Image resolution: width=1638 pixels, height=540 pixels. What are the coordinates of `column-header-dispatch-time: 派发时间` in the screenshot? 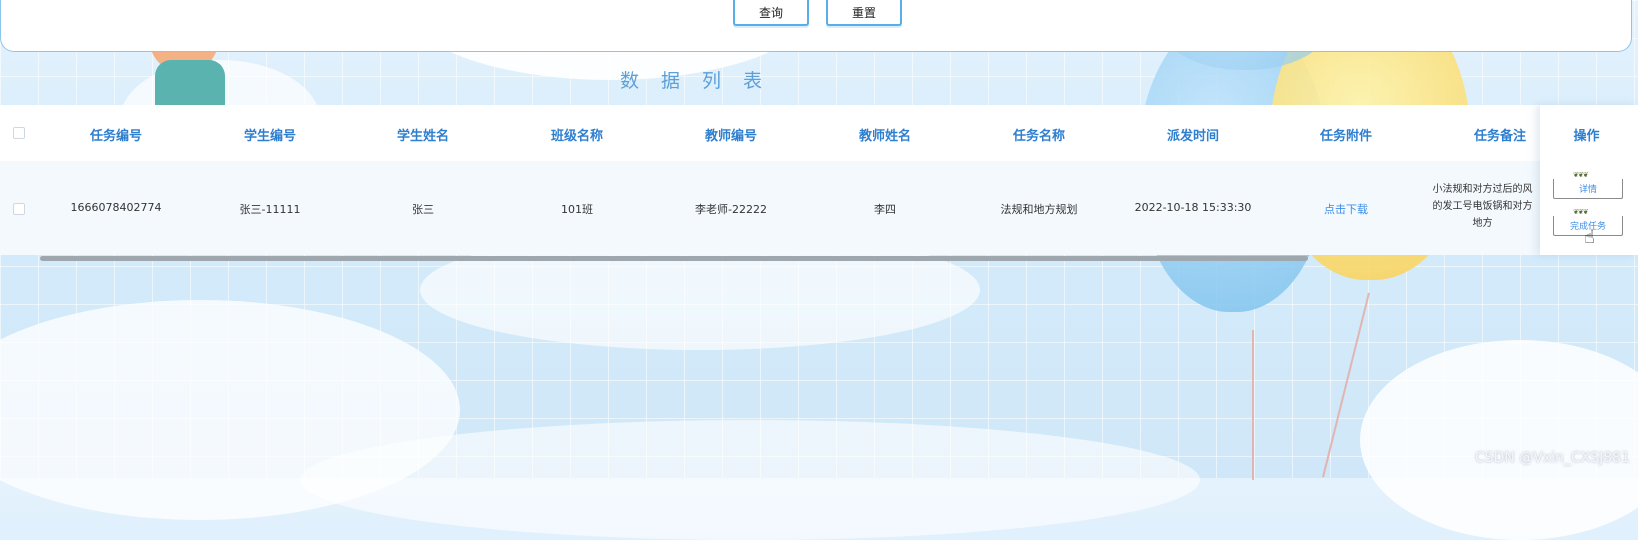 It's located at (1193, 136).